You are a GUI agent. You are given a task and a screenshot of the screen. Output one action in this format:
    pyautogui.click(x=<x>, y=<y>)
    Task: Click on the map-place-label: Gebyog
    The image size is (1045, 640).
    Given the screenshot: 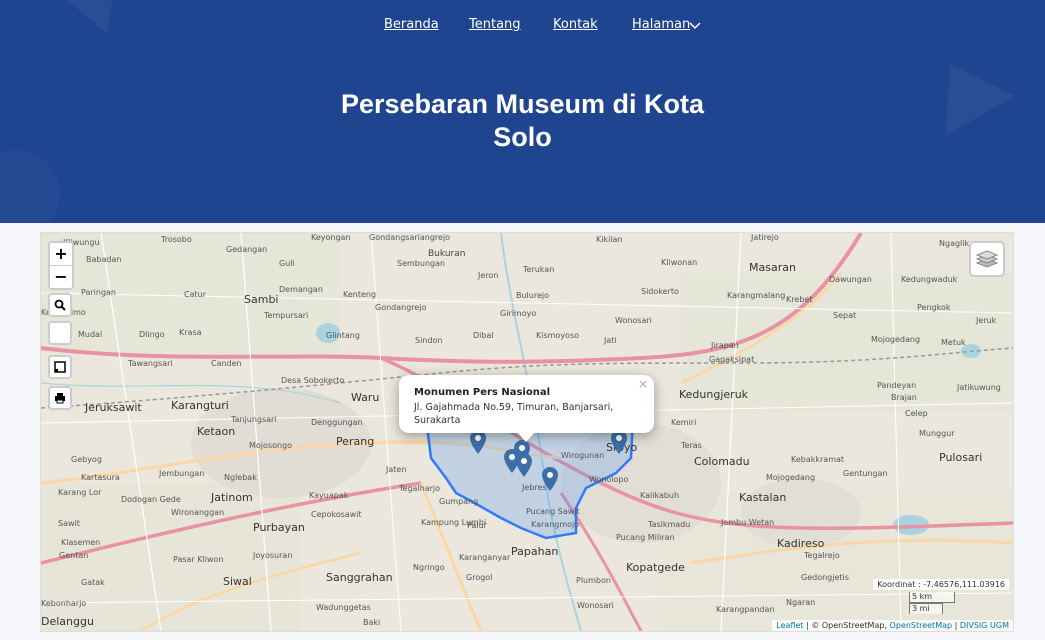 What is the action you would take?
    pyautogui.click(x=86, y=459)
    